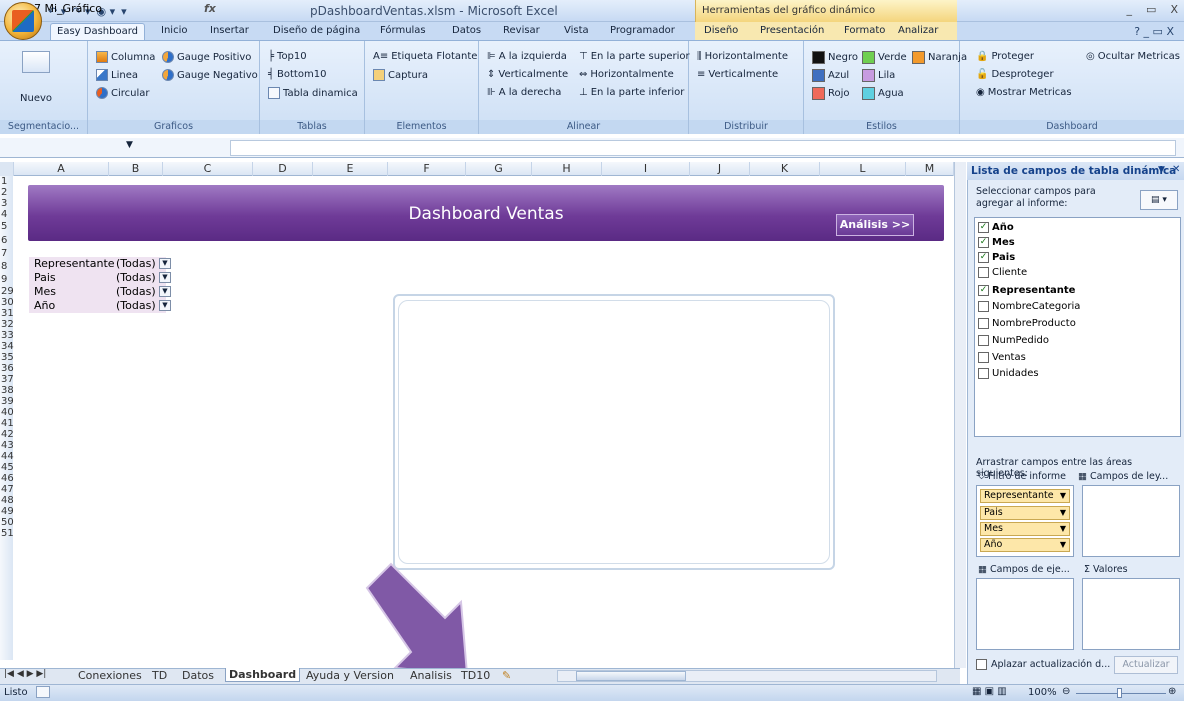  I want to click on analisis-button: Análisis >>, so click(875, 225).